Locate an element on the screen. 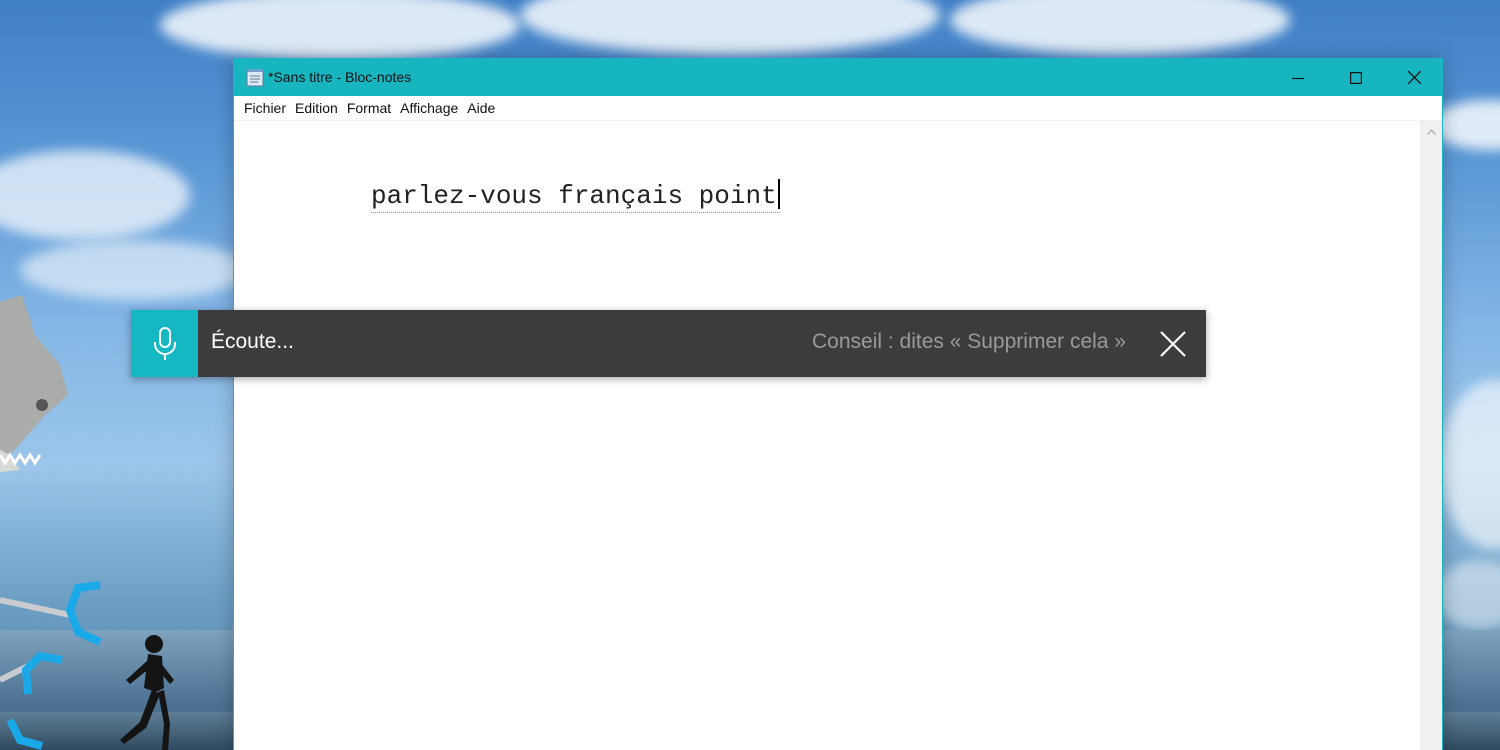 Image resolution: width=1500 pixels, height=750 pixels. window-title: *Sans titre - Bloc-notes is located at coordinates (340, 77).